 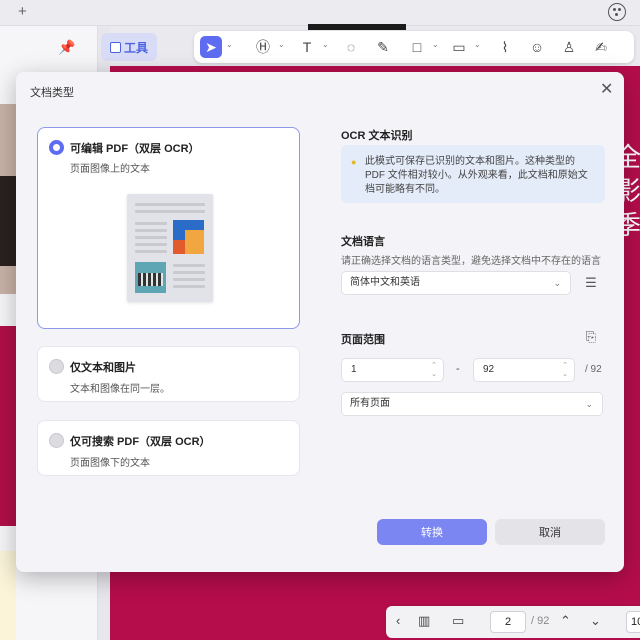 I want to click on tools-mode-button: 工具, so click(x=129, y=47).